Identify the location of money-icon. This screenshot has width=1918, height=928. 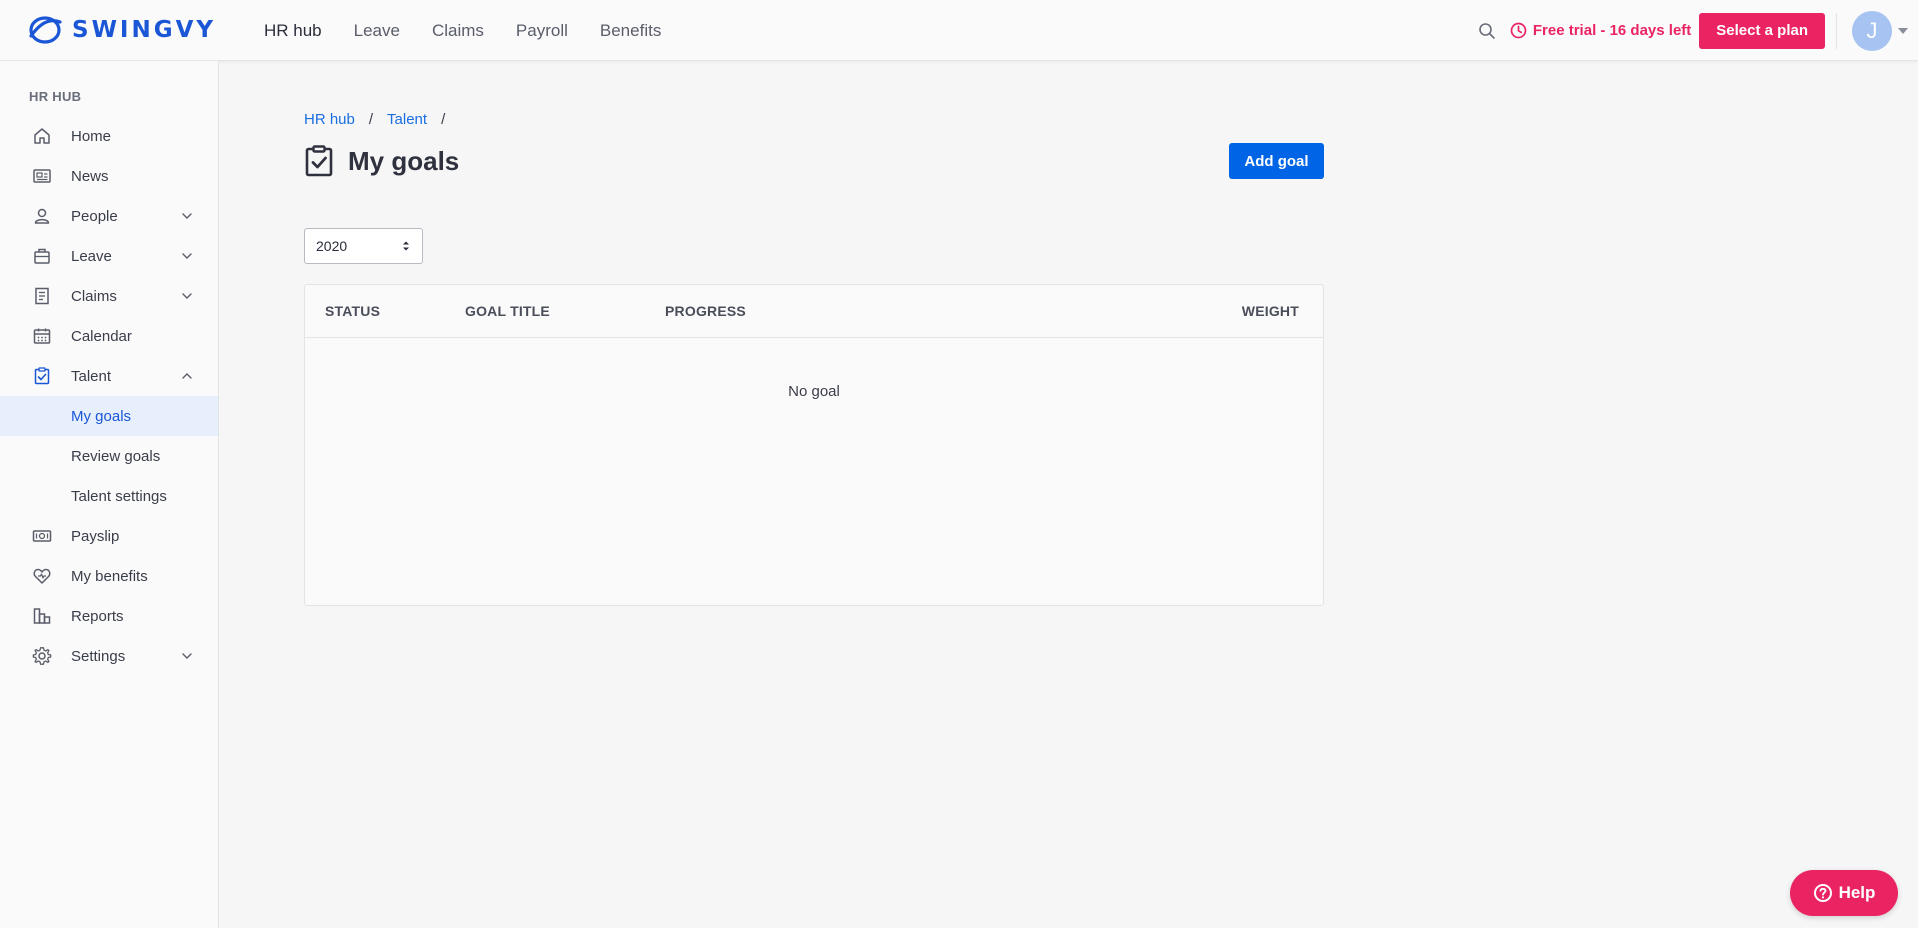
(42, 536).